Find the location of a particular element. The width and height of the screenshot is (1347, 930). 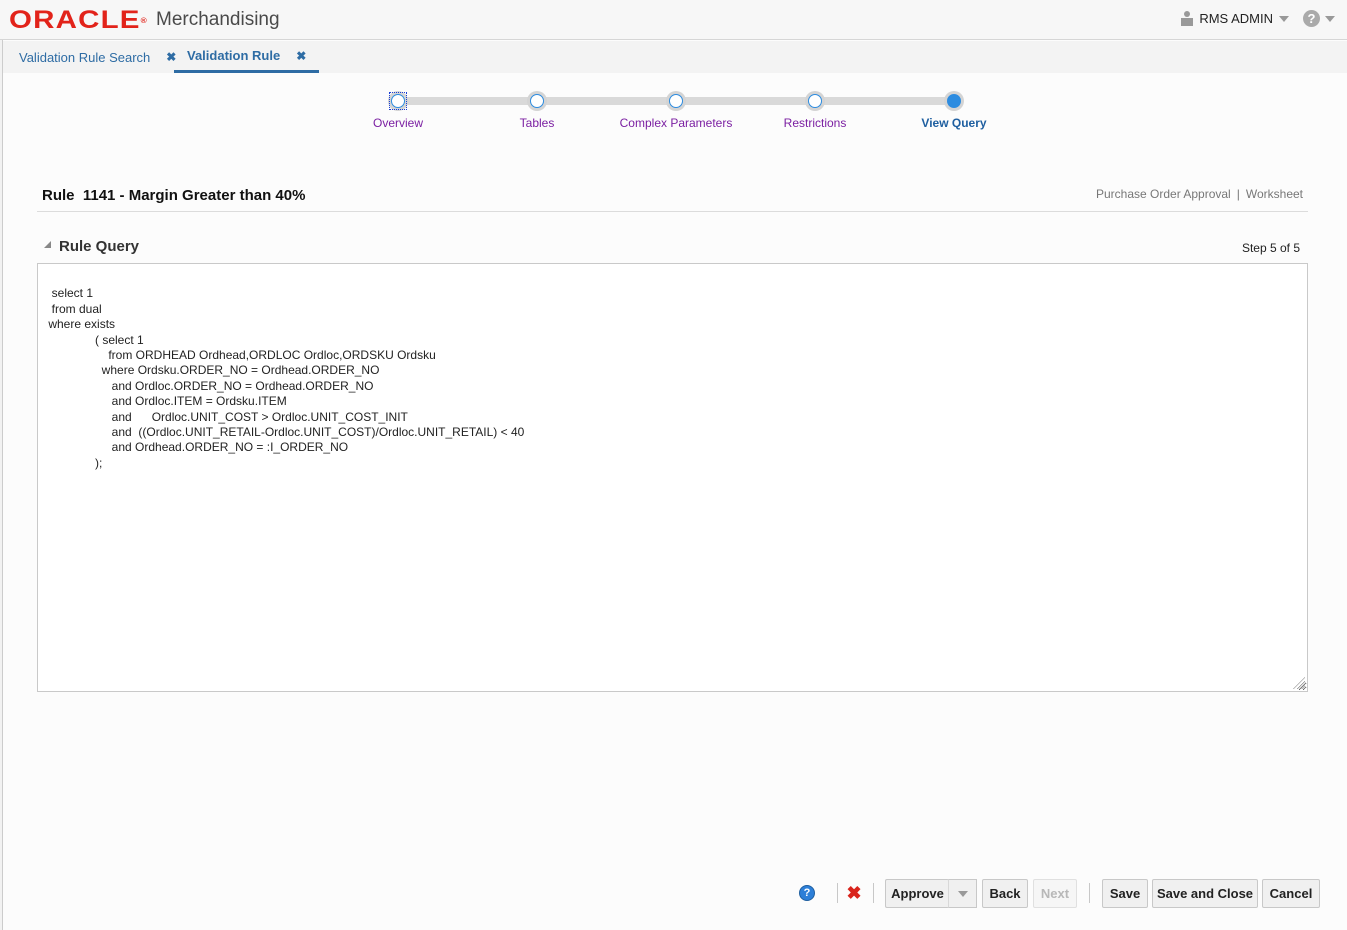

back-button: Back is located at coordinates (1005, 893).